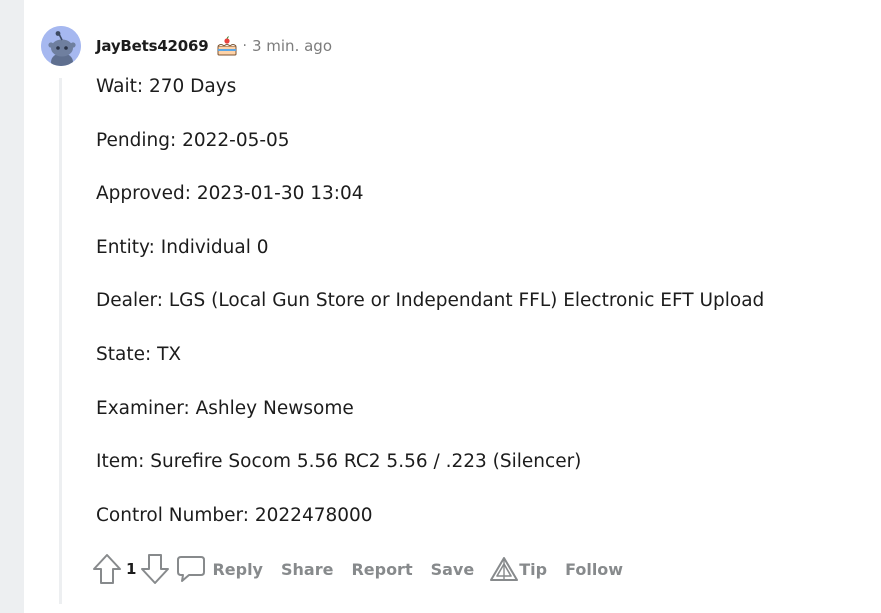  Describe the element at coordinates (307, 569) in the screenshot. I see `share-button: Share` at that location.